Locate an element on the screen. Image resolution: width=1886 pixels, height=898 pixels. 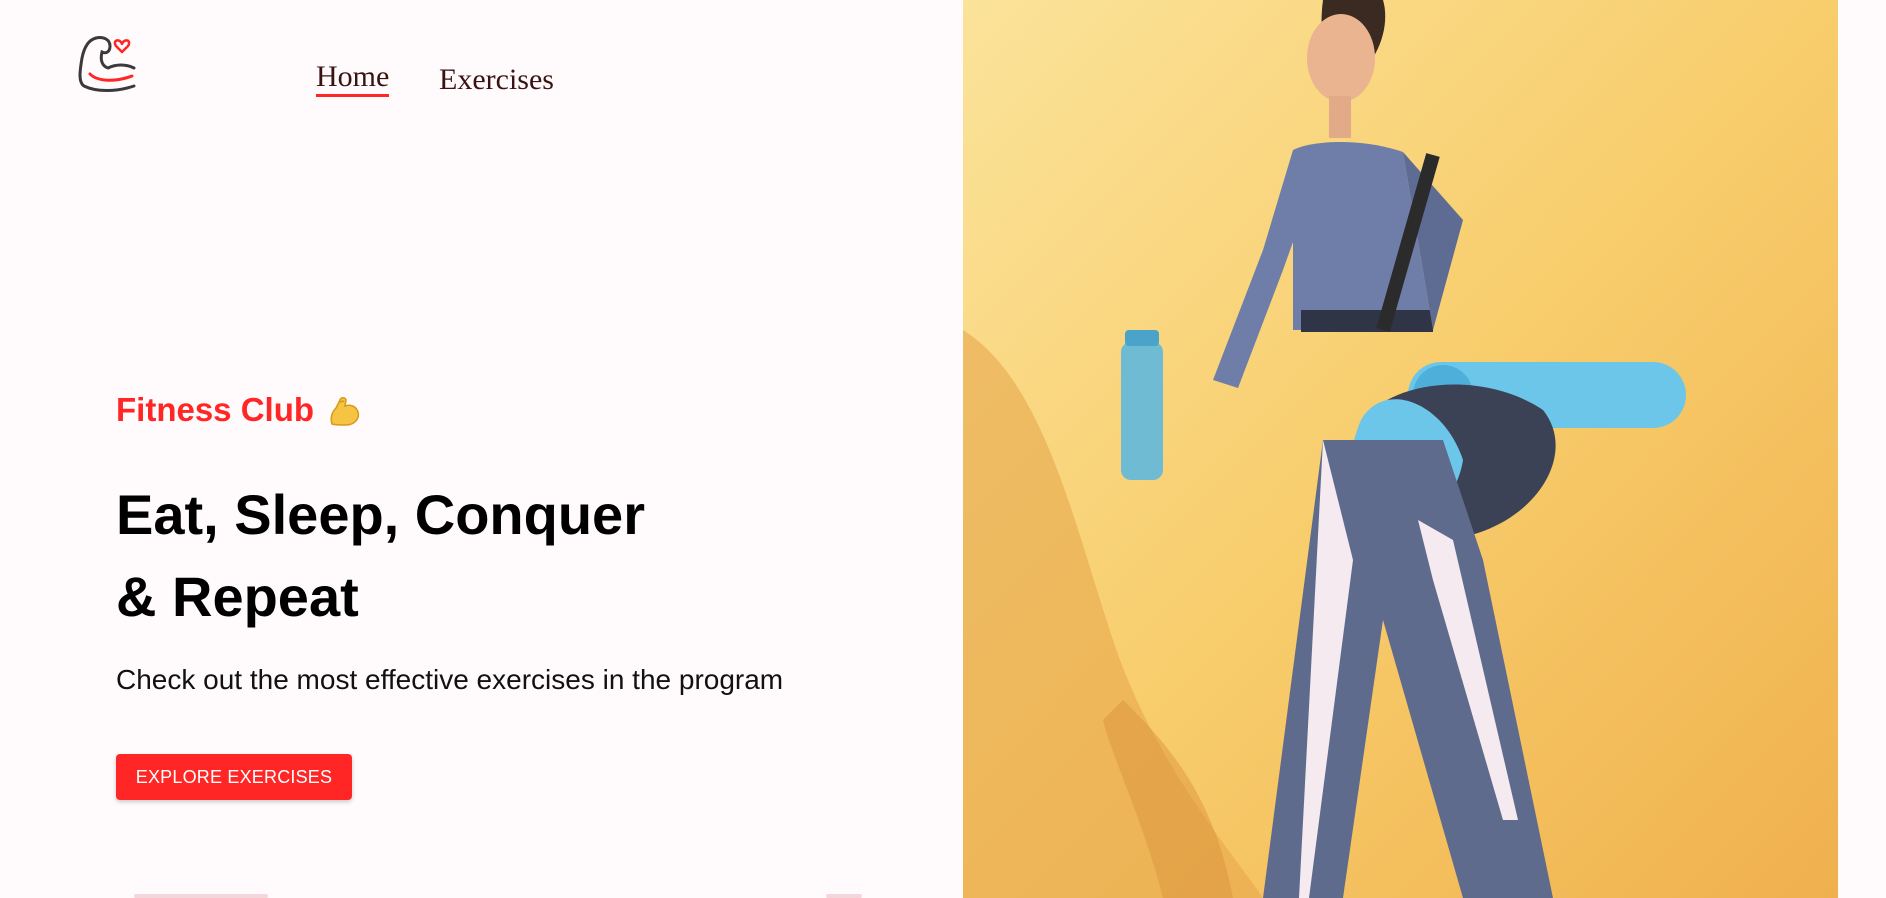
hero-headline-line2: & Repeat is located at coordinates (237, 596).